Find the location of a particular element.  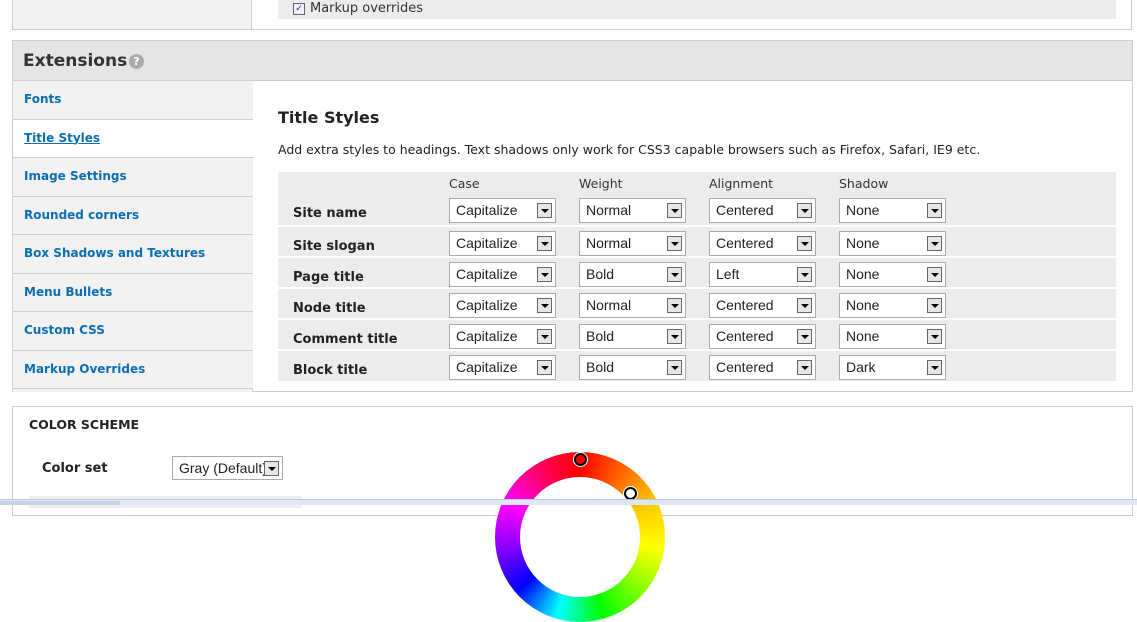

row-label: Block title is located at coordinates (330, 370).